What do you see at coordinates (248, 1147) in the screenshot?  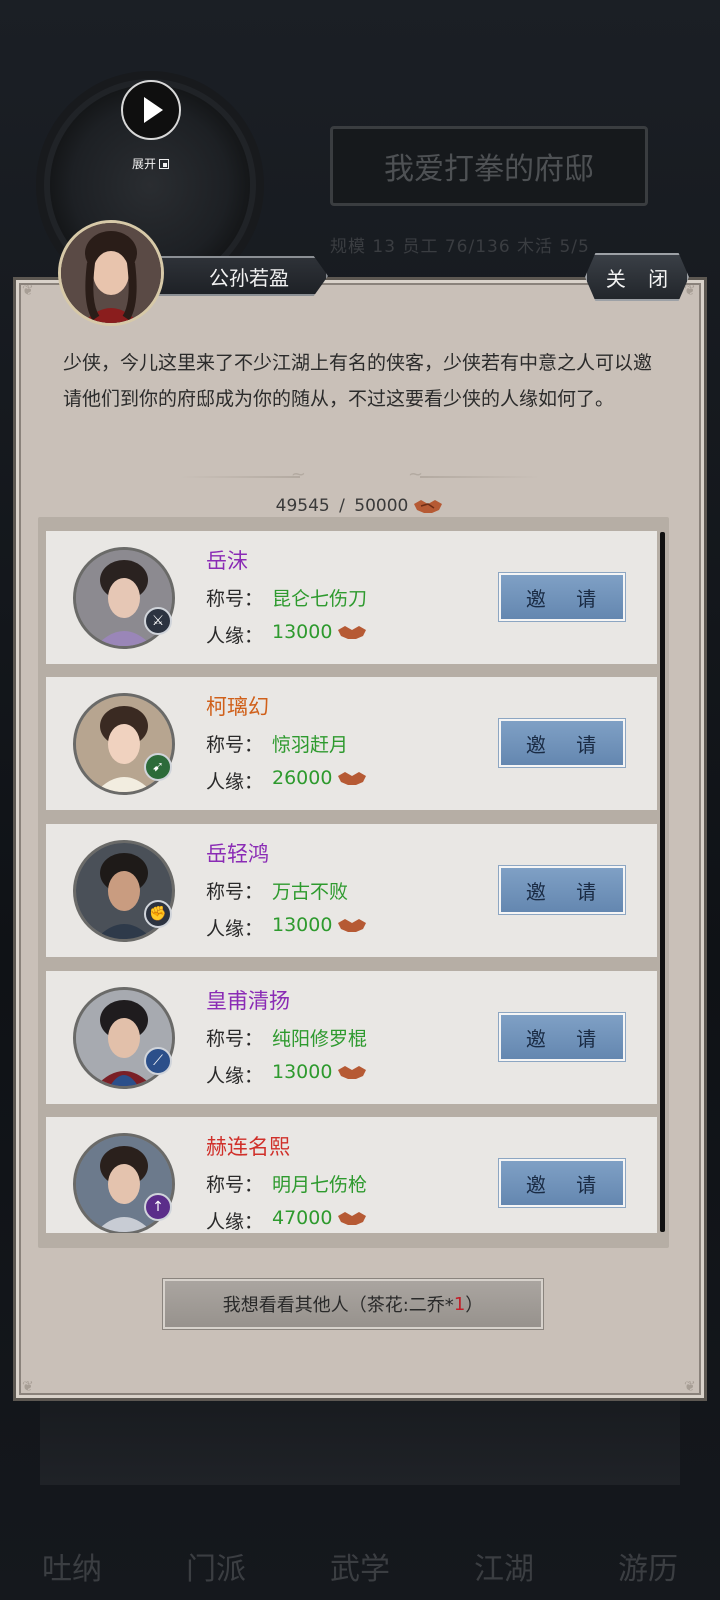 I see `hero-name: 赫连名熙` at bounding box center [248, 1147].